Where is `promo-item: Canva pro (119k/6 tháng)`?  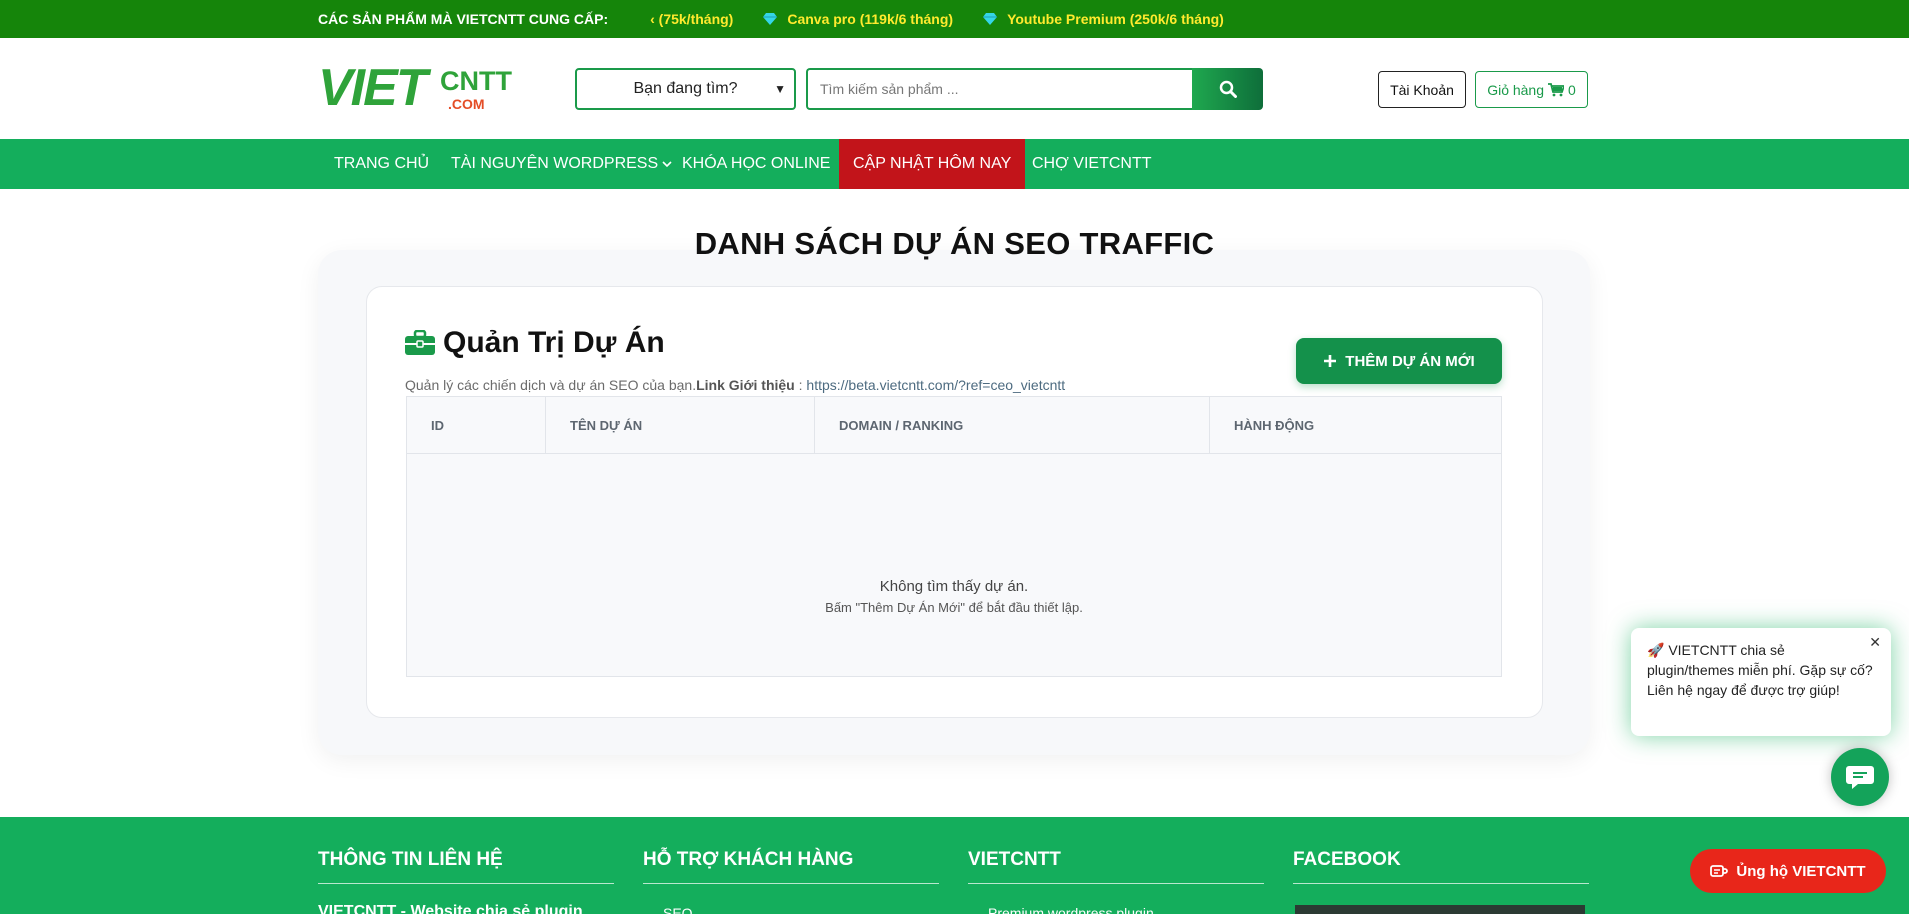
promo-item: Canva pro (119k/6 tháng) is located at coordinates (858, 19).